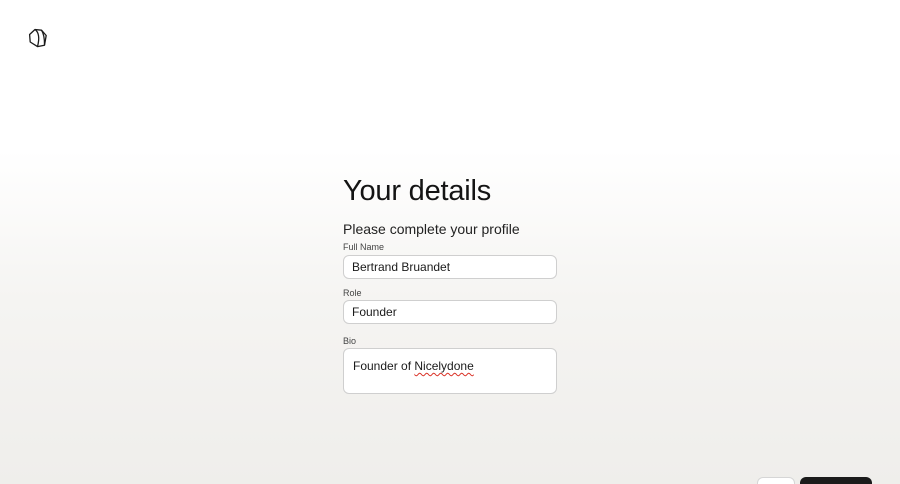 The width and height of the screenshot is (900, 484). What do you see at coordinates (352, 293) in the screenshot?
I see `role-label: Role` at bounding box center [352, 293].